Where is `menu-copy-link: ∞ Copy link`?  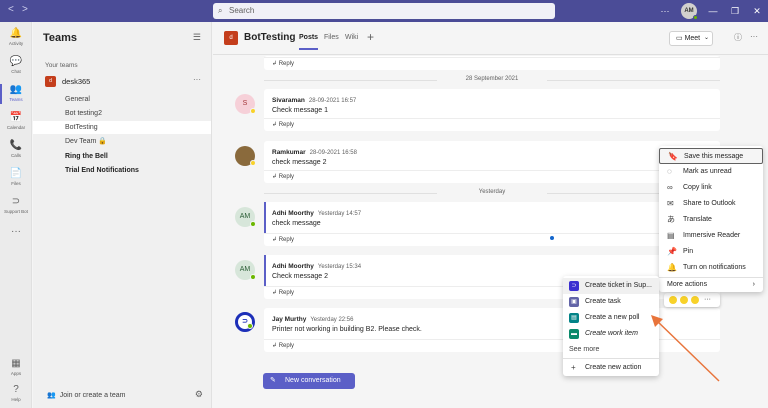
menu-copy-link: ∞ Copy link is located at coordinates (711, 188).